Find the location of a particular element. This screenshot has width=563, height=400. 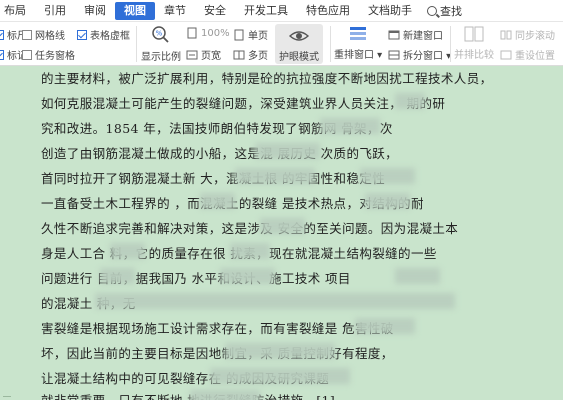

multi-page-button: 多页 is located at coordinates (250, 54).